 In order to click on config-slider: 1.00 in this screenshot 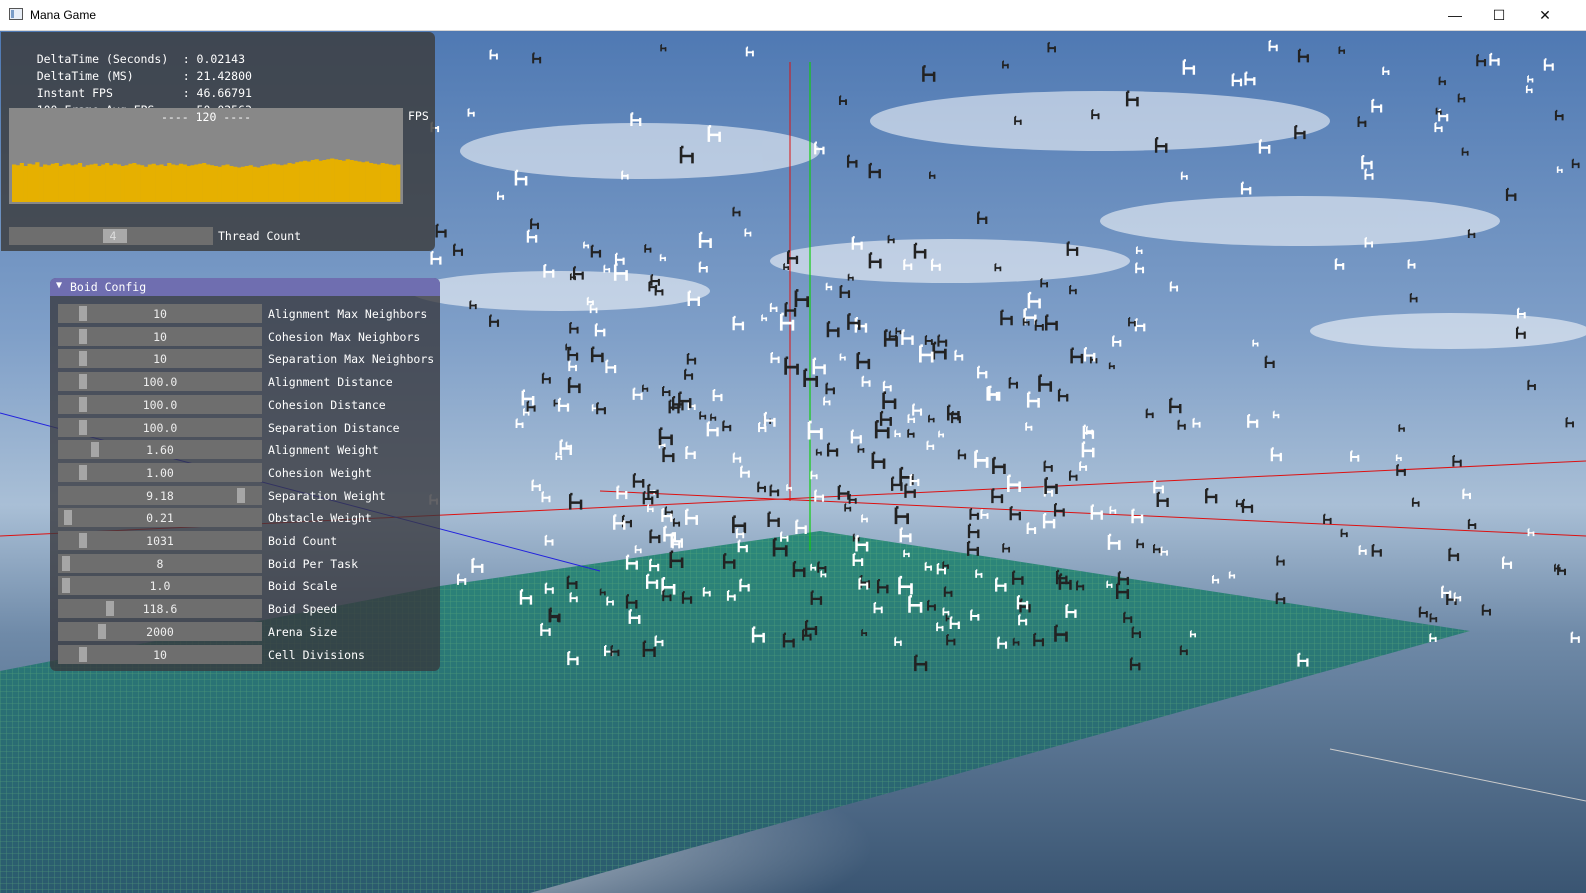, I will do `click(160, 472)`.